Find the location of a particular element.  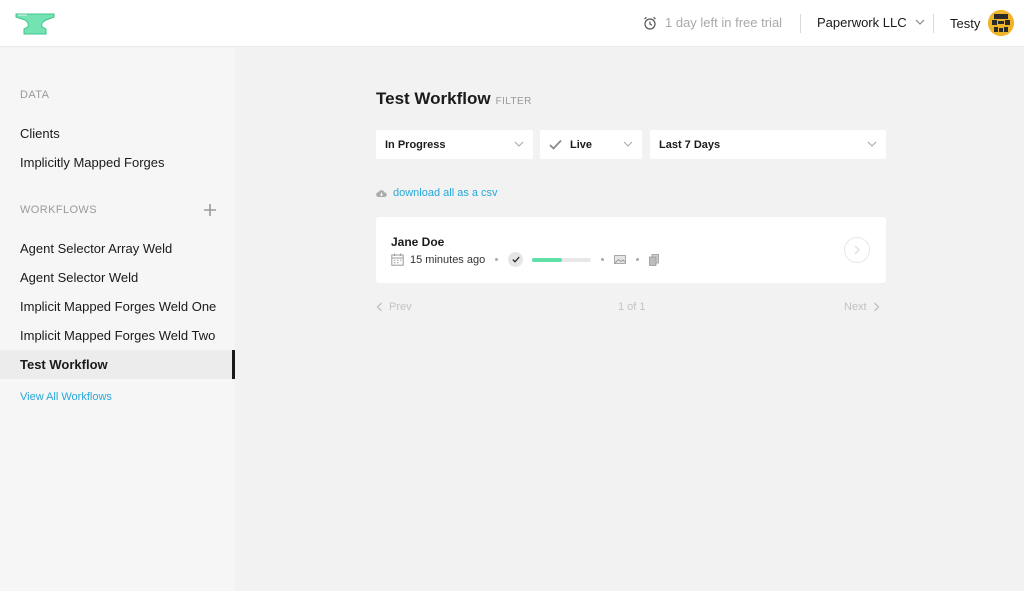

section-label-data: DATA is located at coordinates (35, 95).